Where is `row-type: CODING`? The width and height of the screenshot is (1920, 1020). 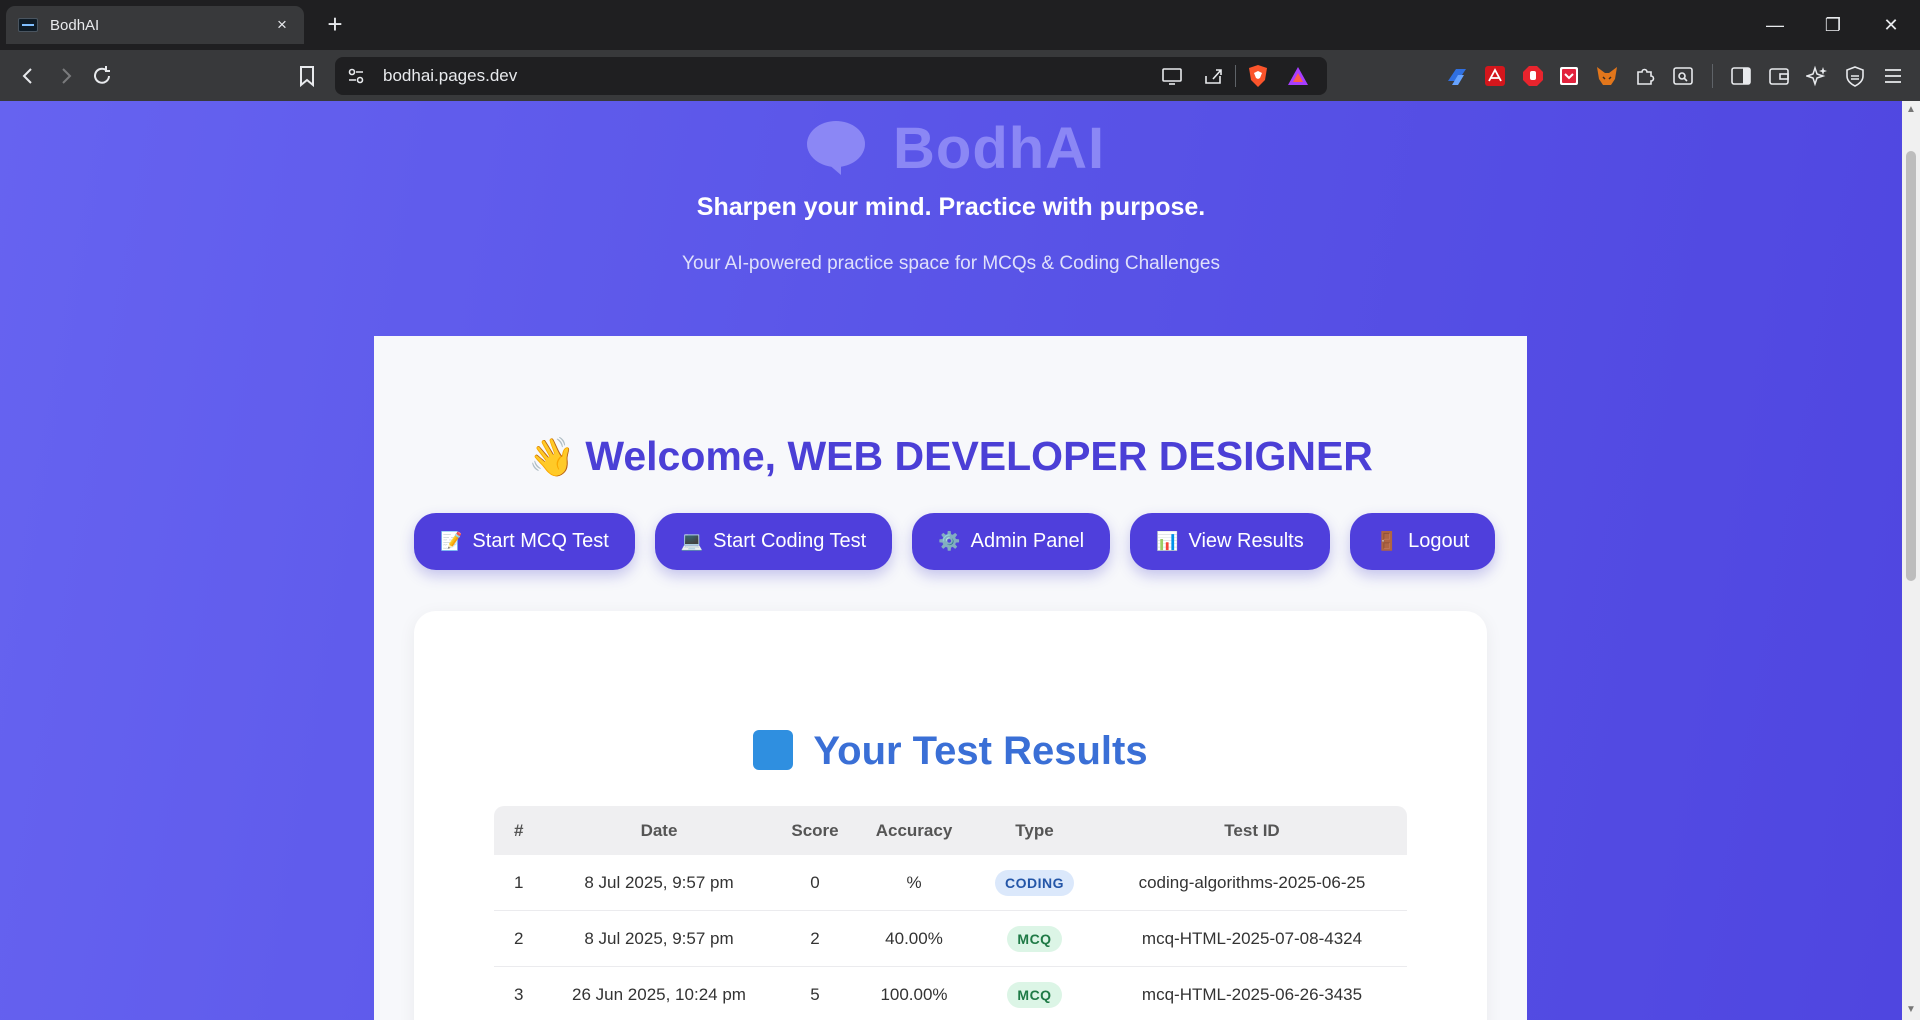
row-type: CODING is located at coordinates (1034, 882).